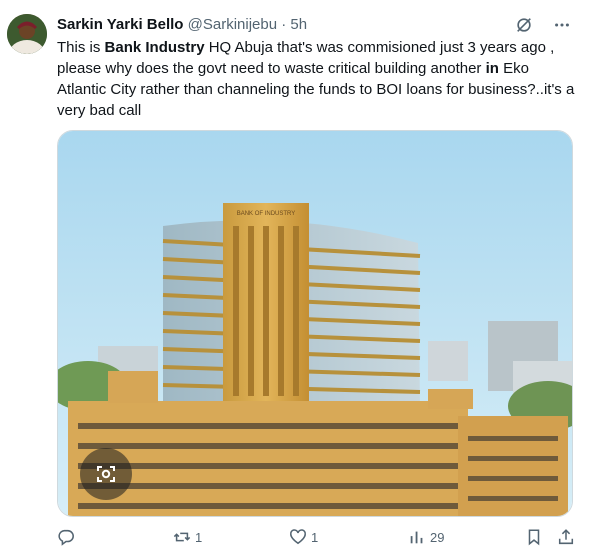 The height and width of the screenshot is (554, 594). Describe the element at coordinates (437, 537) in the screenshot. I see `views-count: 29` at that location.